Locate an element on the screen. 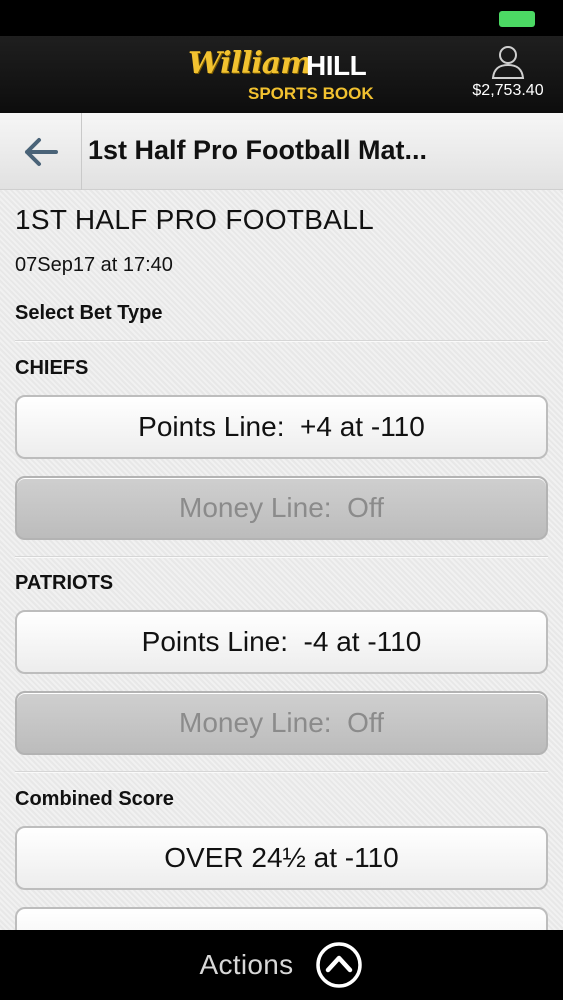 Image resolution: width=563 pixels, height=1000 pixels. battery-icon is located at coordinates (517, 19).